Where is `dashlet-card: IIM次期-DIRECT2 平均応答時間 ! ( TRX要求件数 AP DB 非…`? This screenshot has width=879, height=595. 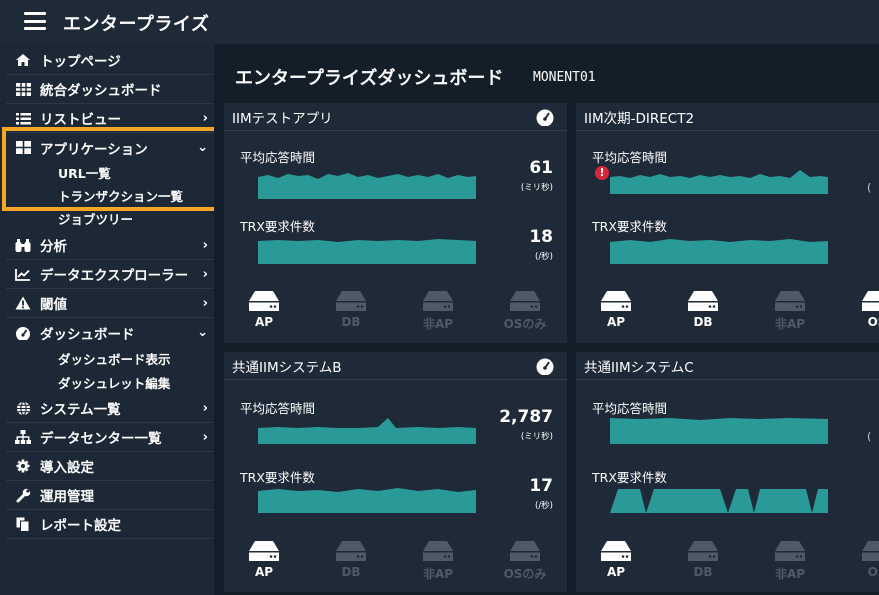 dashlet-card: IIM次期-DIRECT2 平均応答時間 ! ( TRX要求件数 AP DB 非… is located at coordinates (727, 223).